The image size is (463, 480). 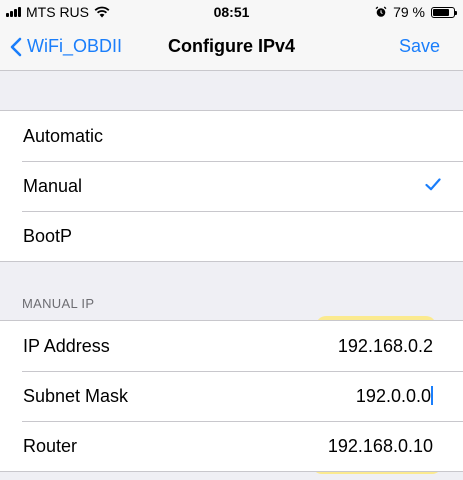 I want to click on back-button-label: WiFi_OBDII, so click(x=75, y=46).